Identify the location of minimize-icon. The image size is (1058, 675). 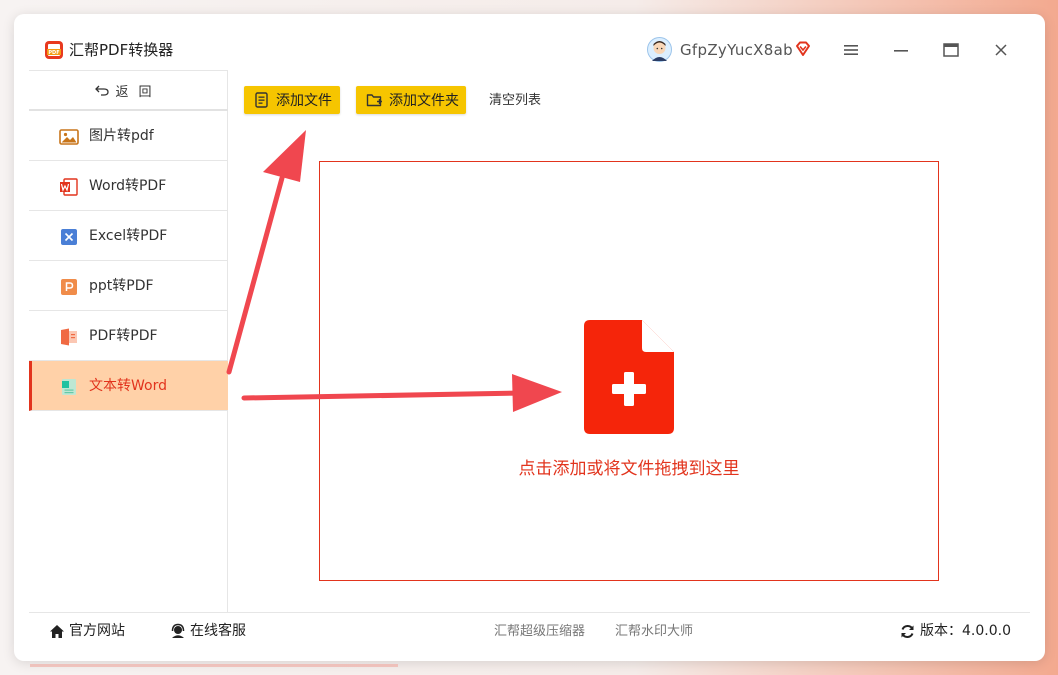
(901, 51).